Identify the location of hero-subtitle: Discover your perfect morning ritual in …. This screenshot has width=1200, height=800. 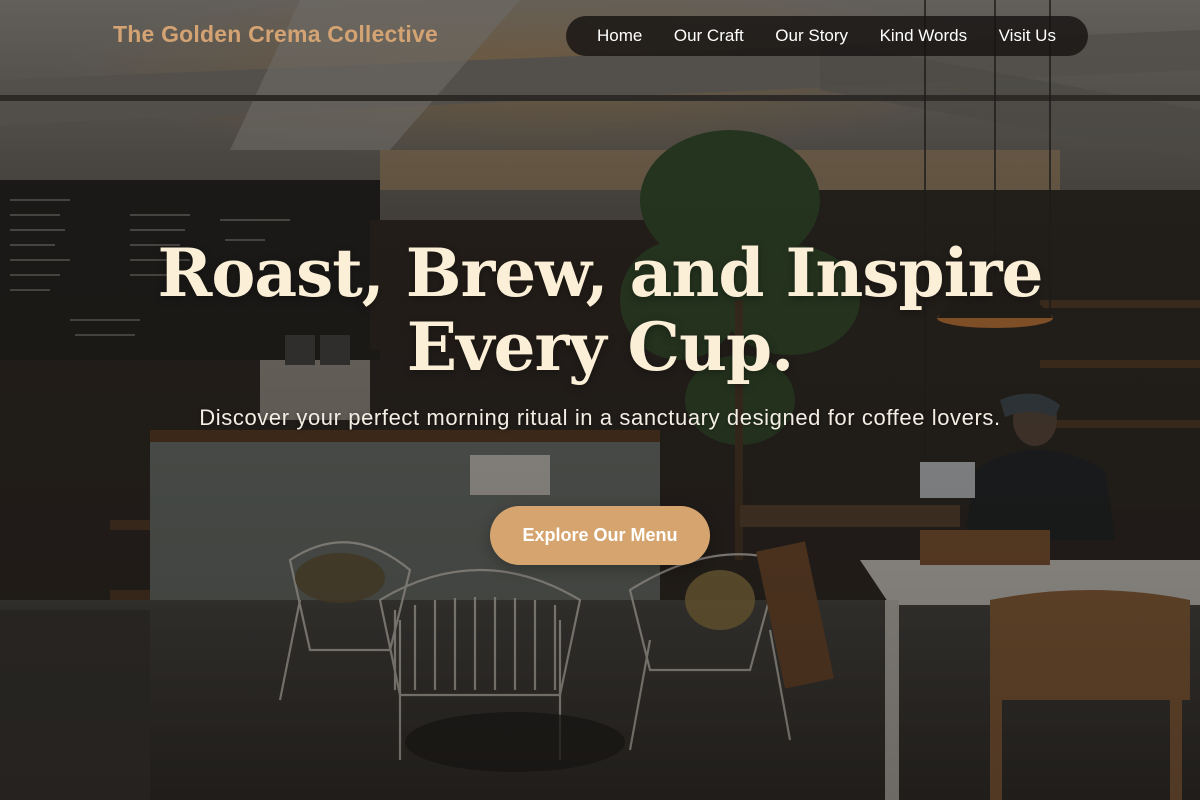
(600, 417).